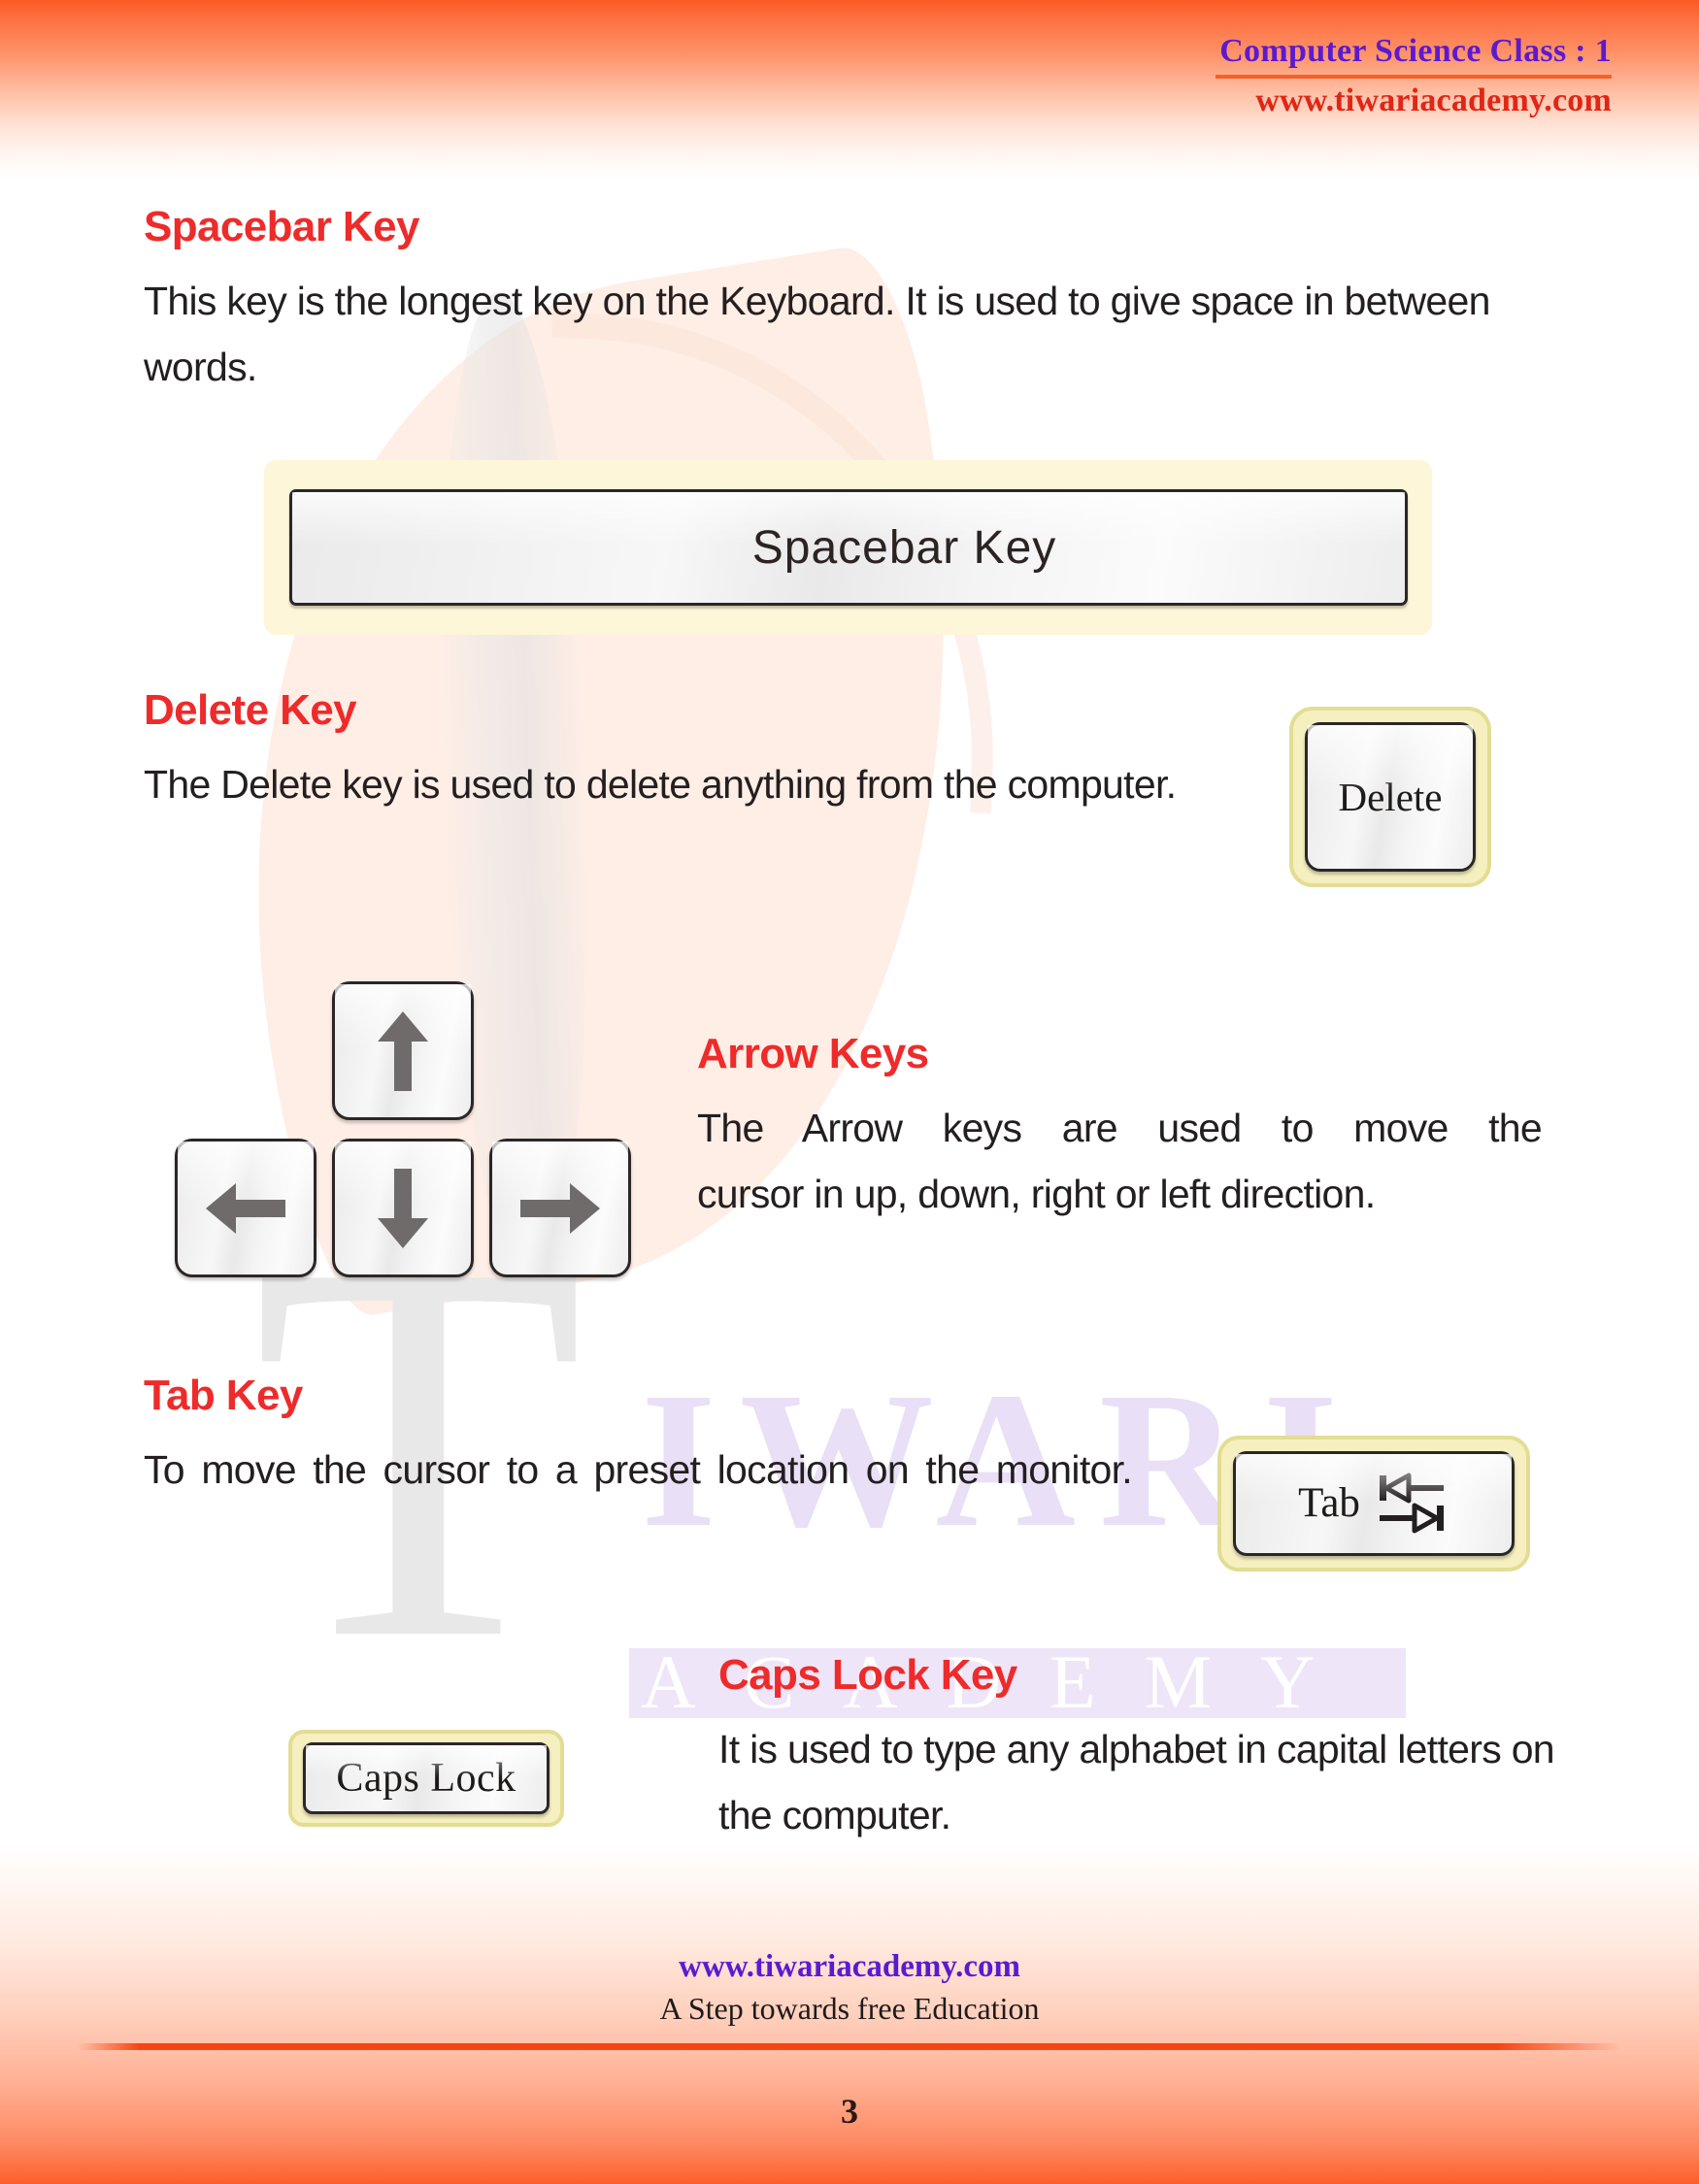 Image resolution: width=1699 pixels, height=2184 pixels. I want to click on tab-key-bezel: Tab, so click(1373, 1504).